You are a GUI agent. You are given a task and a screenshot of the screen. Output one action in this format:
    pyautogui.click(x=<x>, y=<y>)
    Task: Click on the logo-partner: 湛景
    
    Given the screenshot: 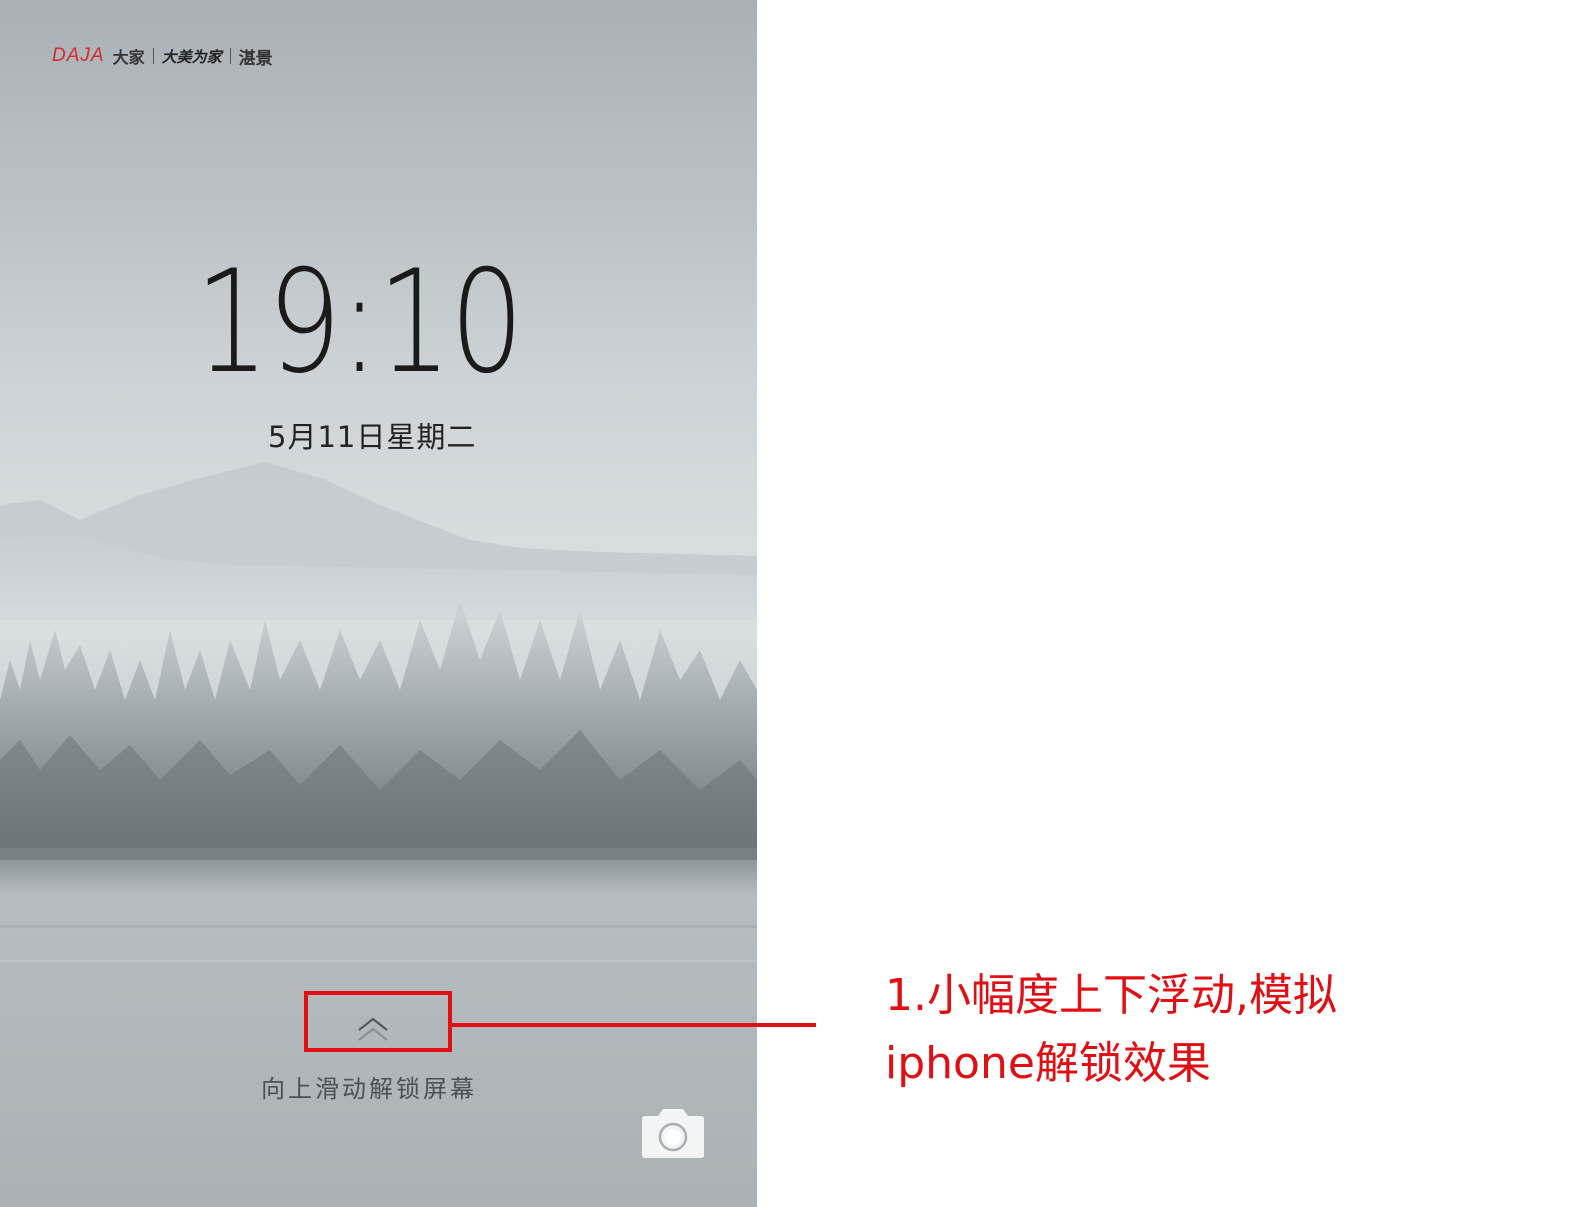 What is the action you would take?
    pyautogui.click(x=255, y=58)
    